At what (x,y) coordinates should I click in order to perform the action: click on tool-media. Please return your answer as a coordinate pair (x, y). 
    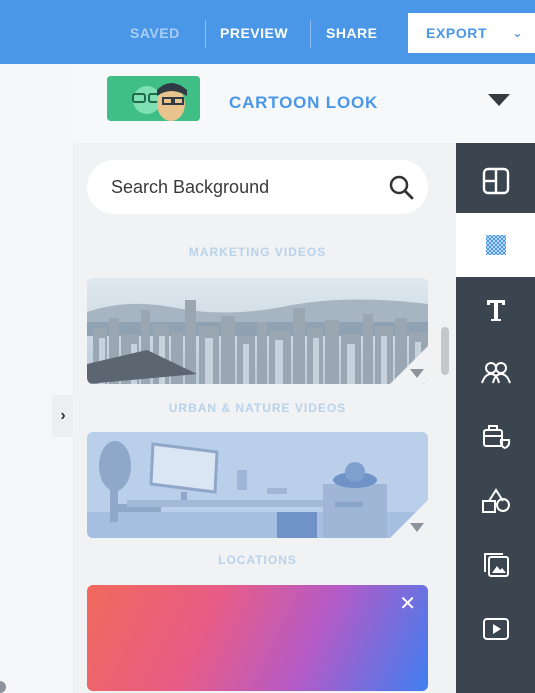
    Looking at the image, I should click on (495, 565).